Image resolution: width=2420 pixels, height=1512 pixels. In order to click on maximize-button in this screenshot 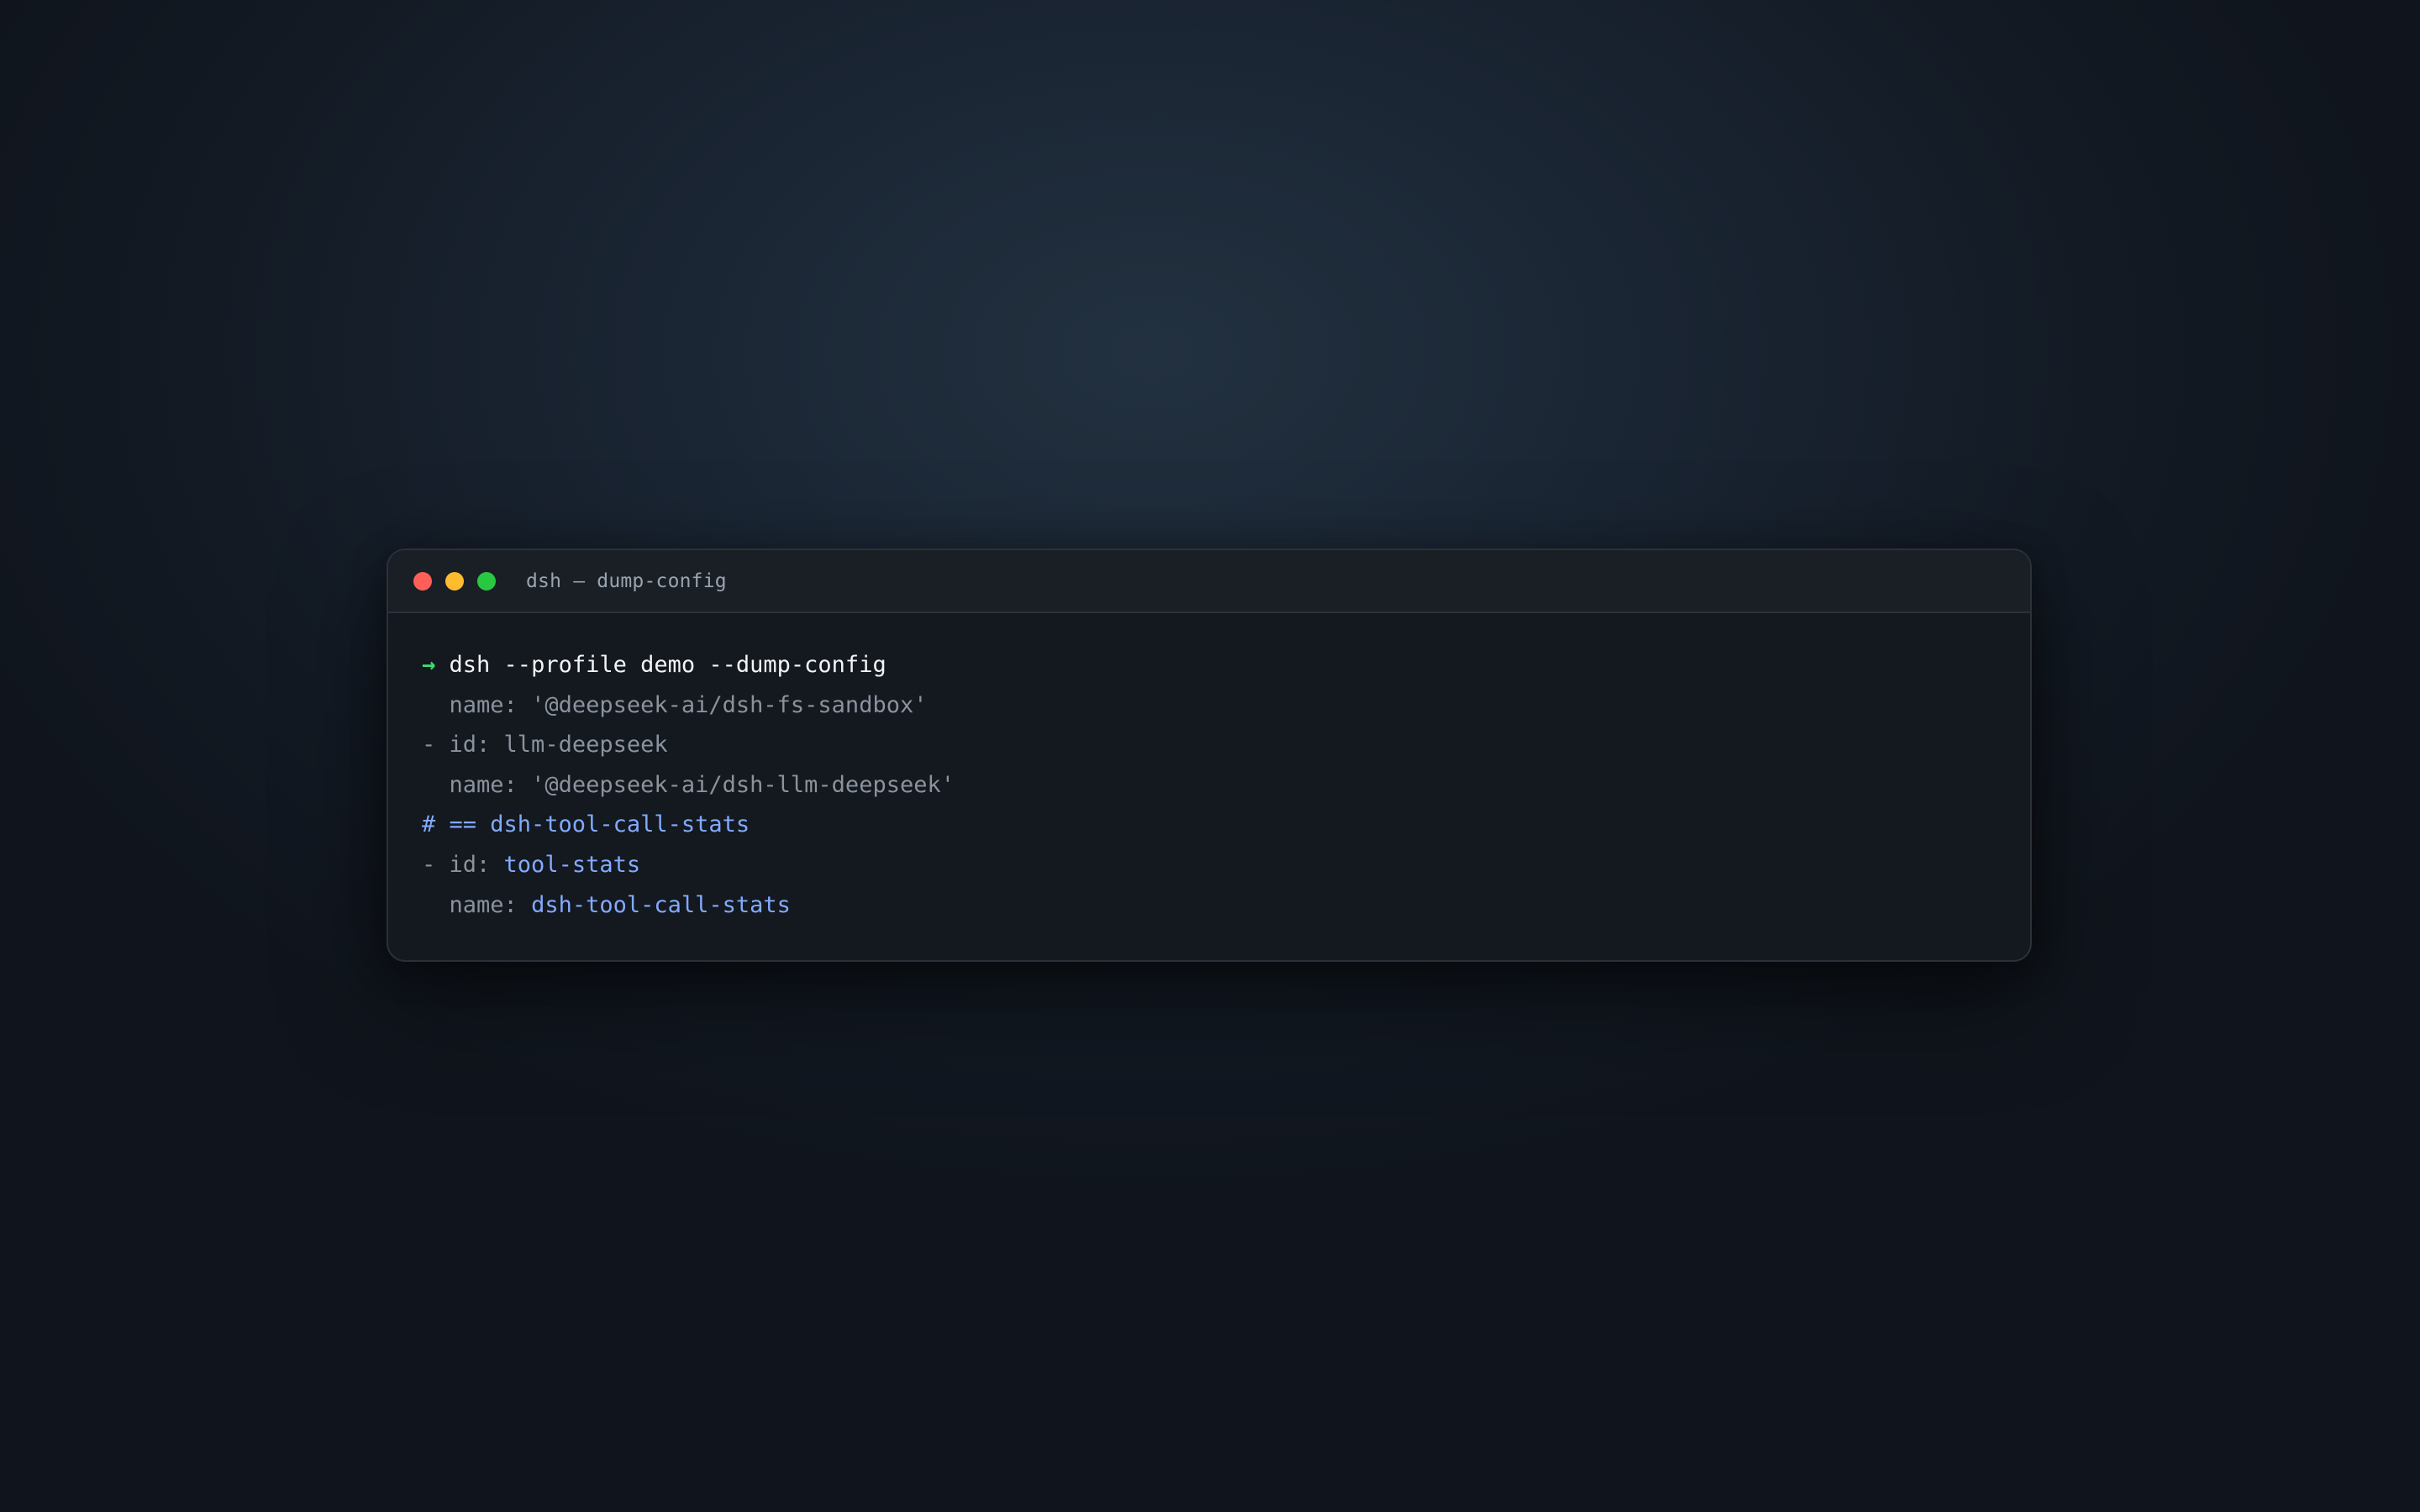, I will do `click(486, 581)`.